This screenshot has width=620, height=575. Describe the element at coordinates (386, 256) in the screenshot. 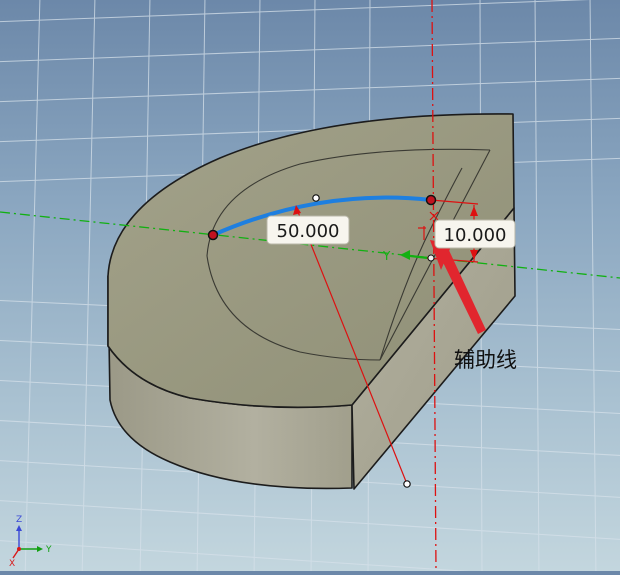

I see `sketch-axis-y-label: Y` at that location.